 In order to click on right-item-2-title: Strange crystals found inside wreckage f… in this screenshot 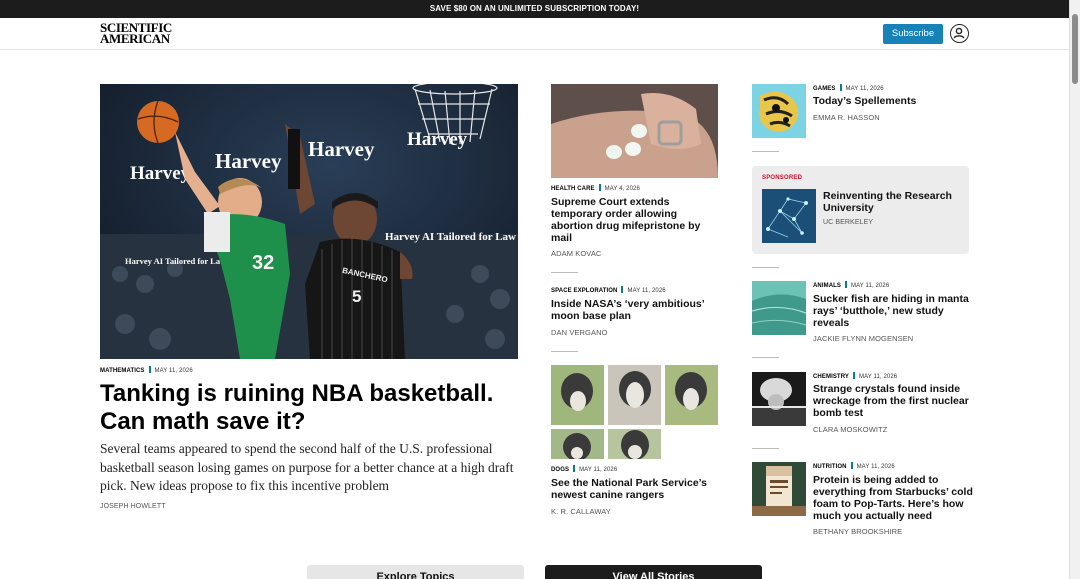, I will do `click(892, 401)`.